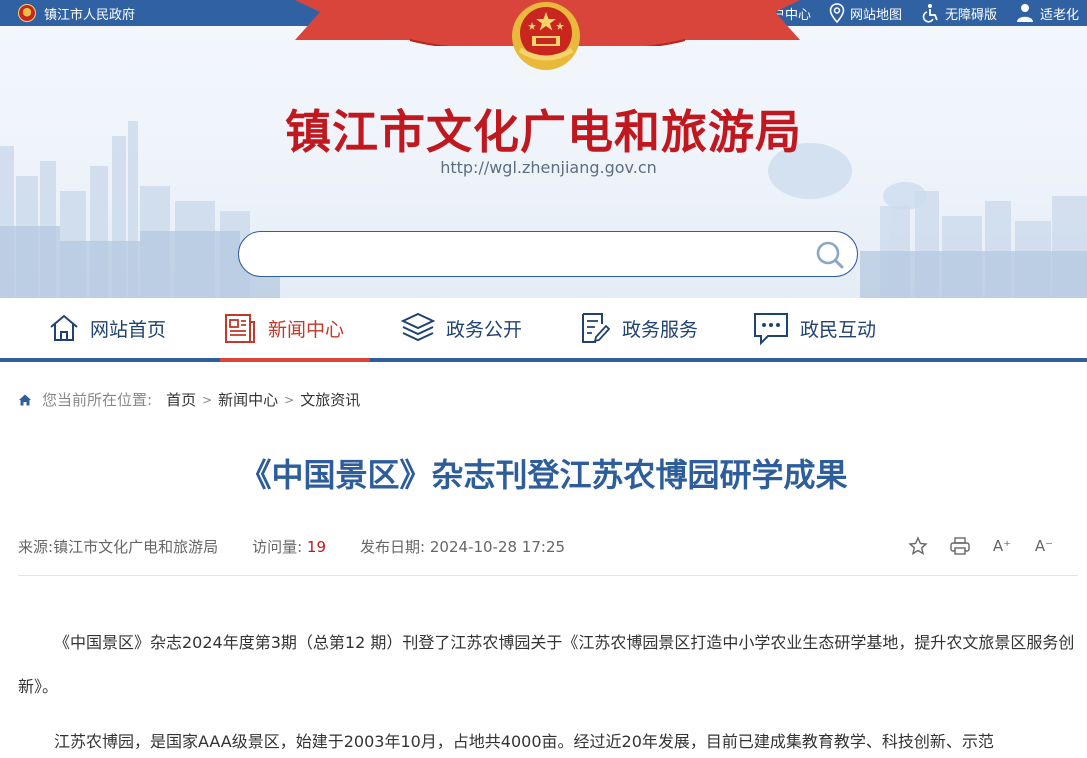 Image resolution: width=1087 pixels, height=758 pixels. What do you see at coordinates (771, 329) in the screenshot?
I see `chat-icon` at bounding box center [771, 329].